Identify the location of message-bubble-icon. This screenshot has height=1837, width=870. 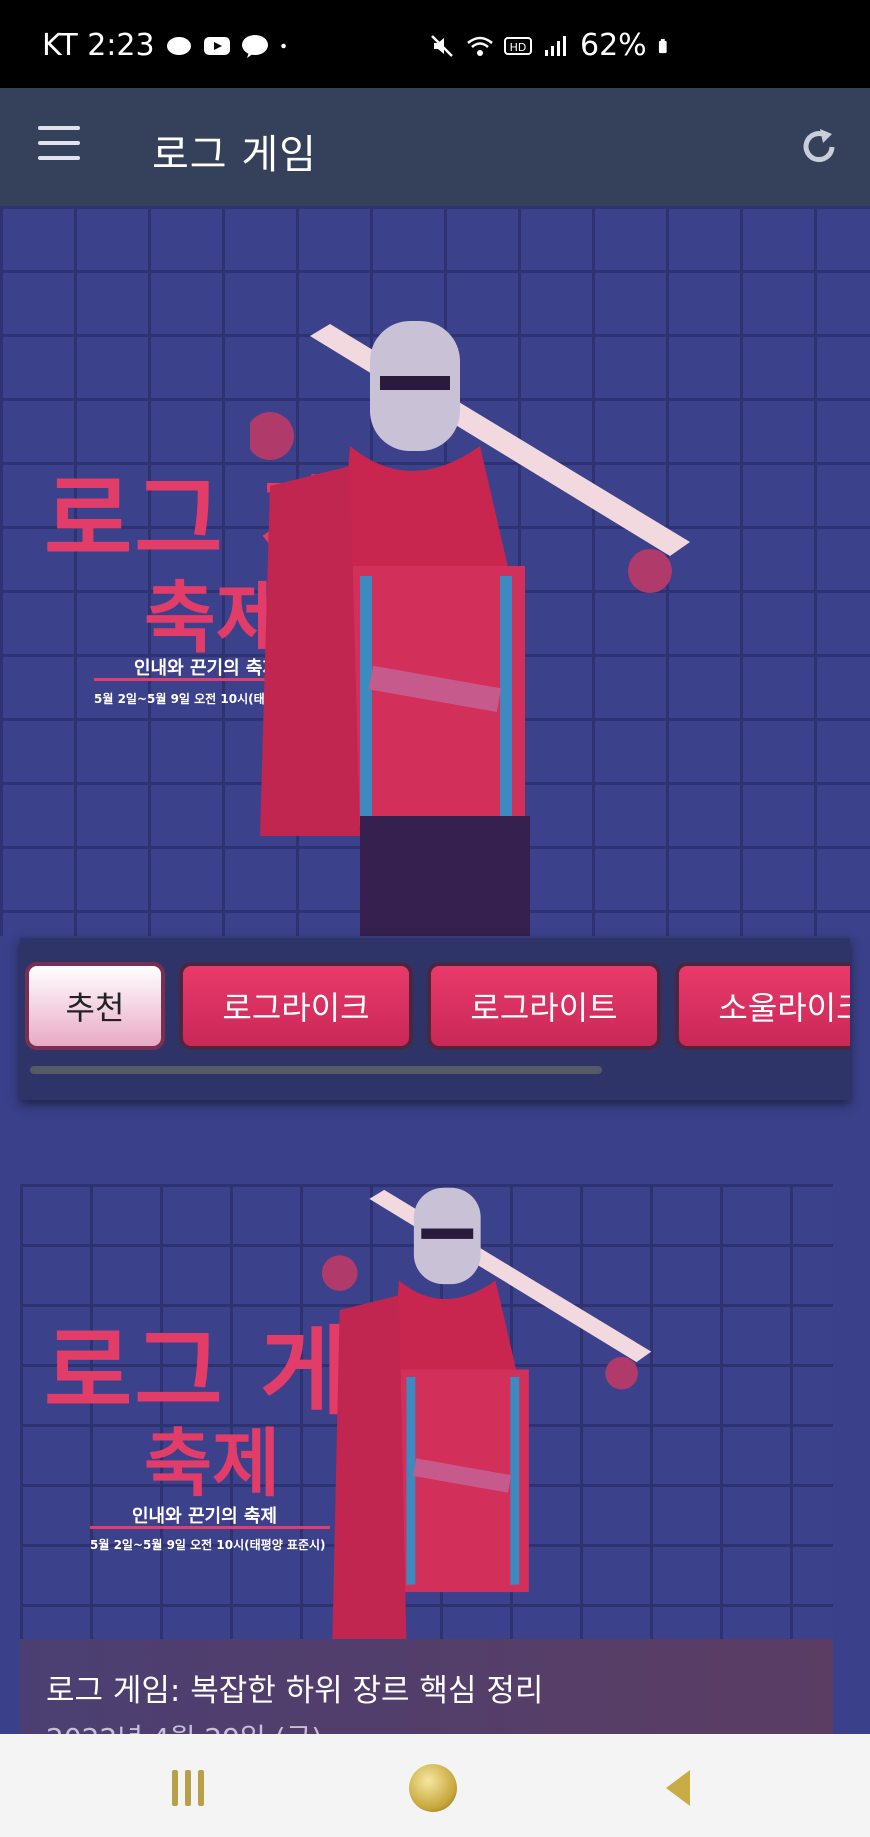
(178, 45).